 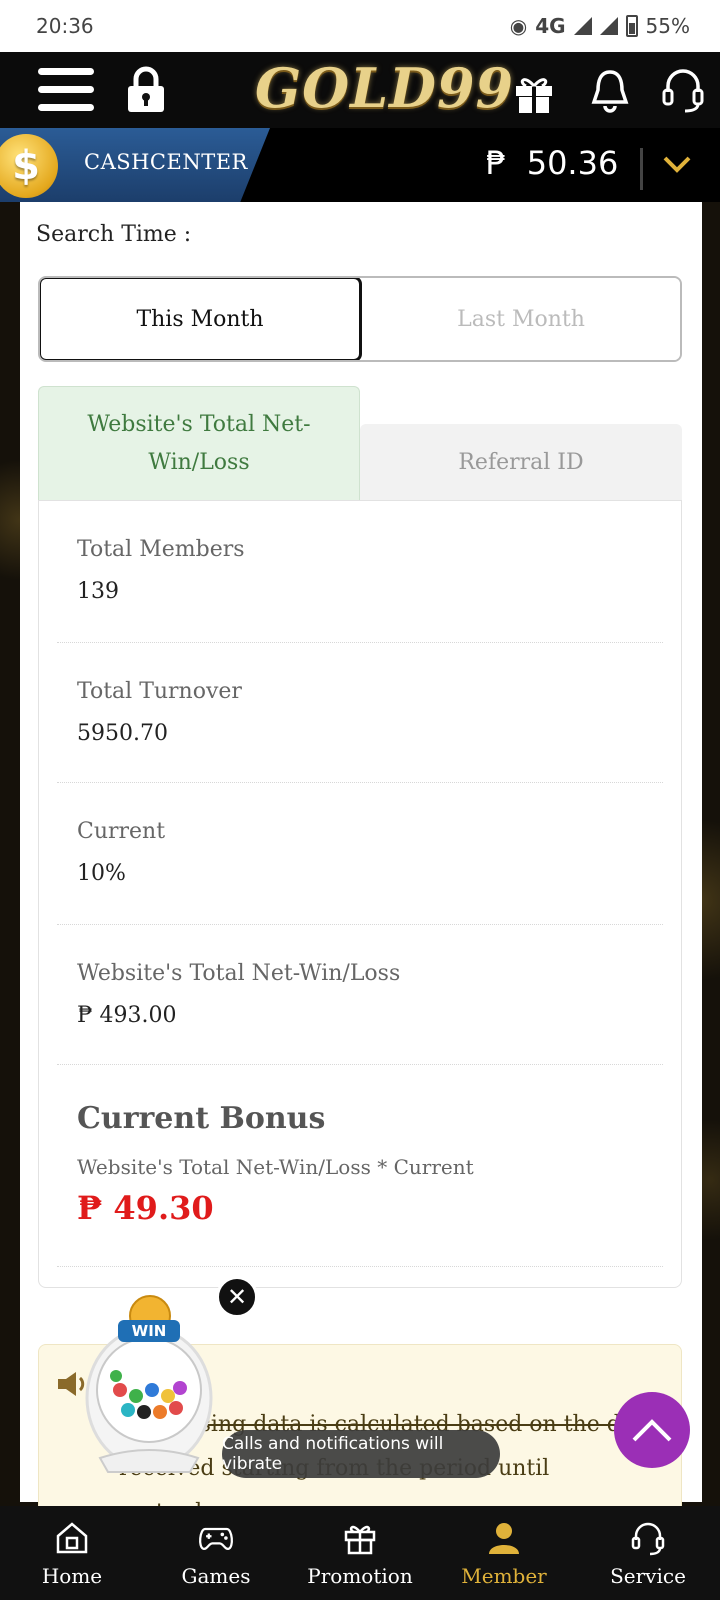 I want to click on member-icon, so click(x=504, y=1538).